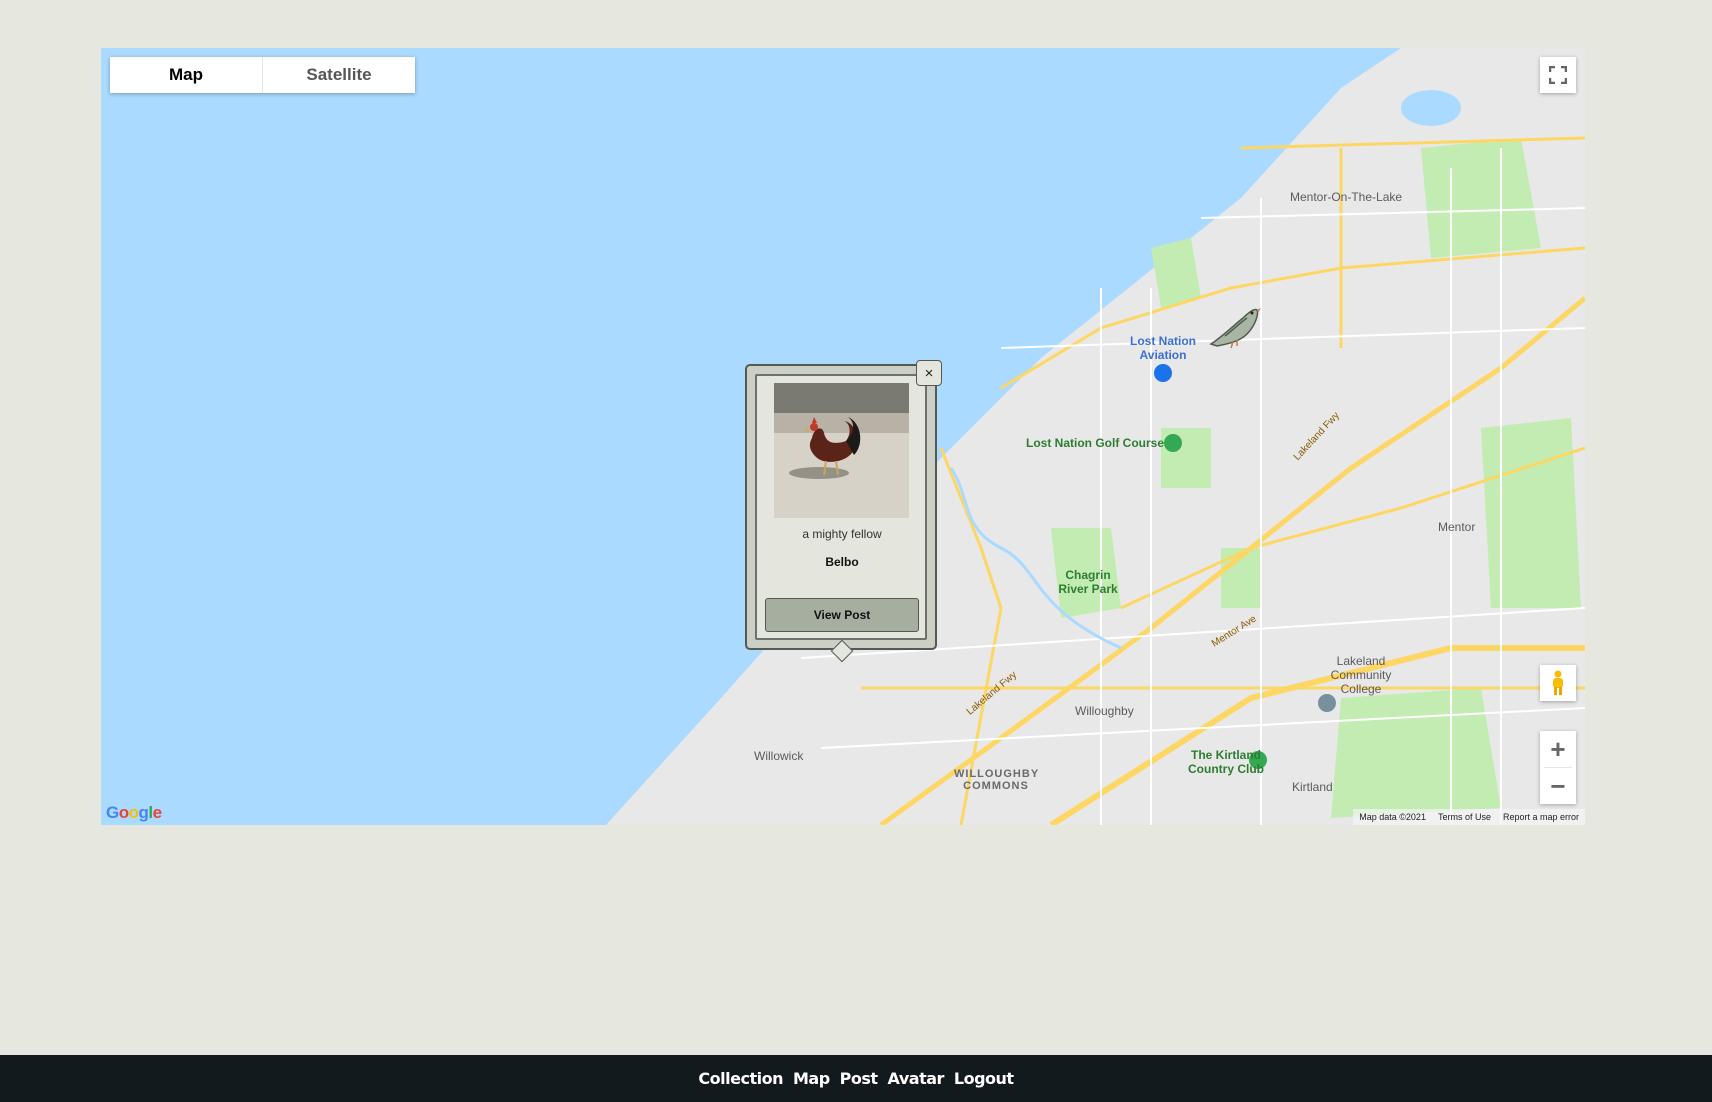 This screenshot has height=1102, width=1712. What do you see at coordinates (1346, 197) in the screenshot?
I see `map-label-mentor-on-the-lake: Mentor-On-The-Lake` at bounding box center [1346, 197].